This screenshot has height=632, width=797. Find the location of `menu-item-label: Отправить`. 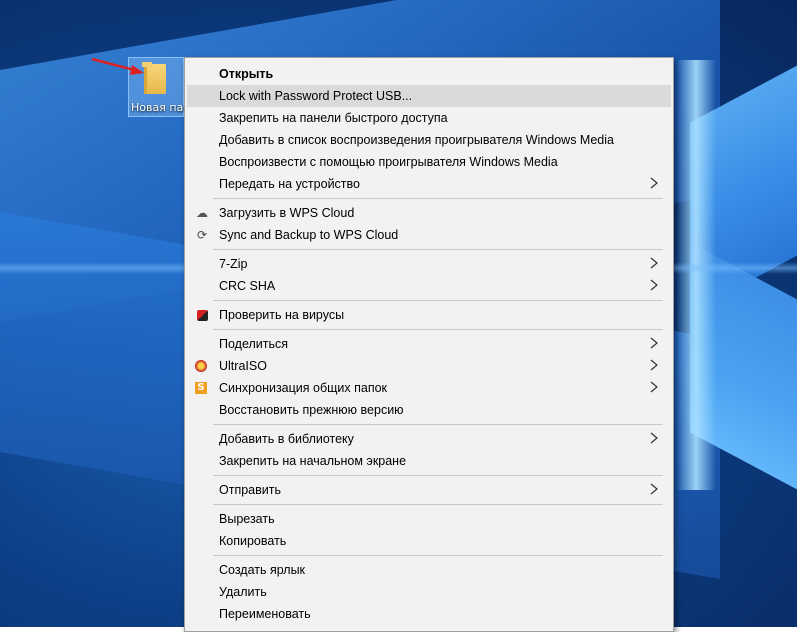

menu-item-label: Отправить is located at coordinates (250, 490).